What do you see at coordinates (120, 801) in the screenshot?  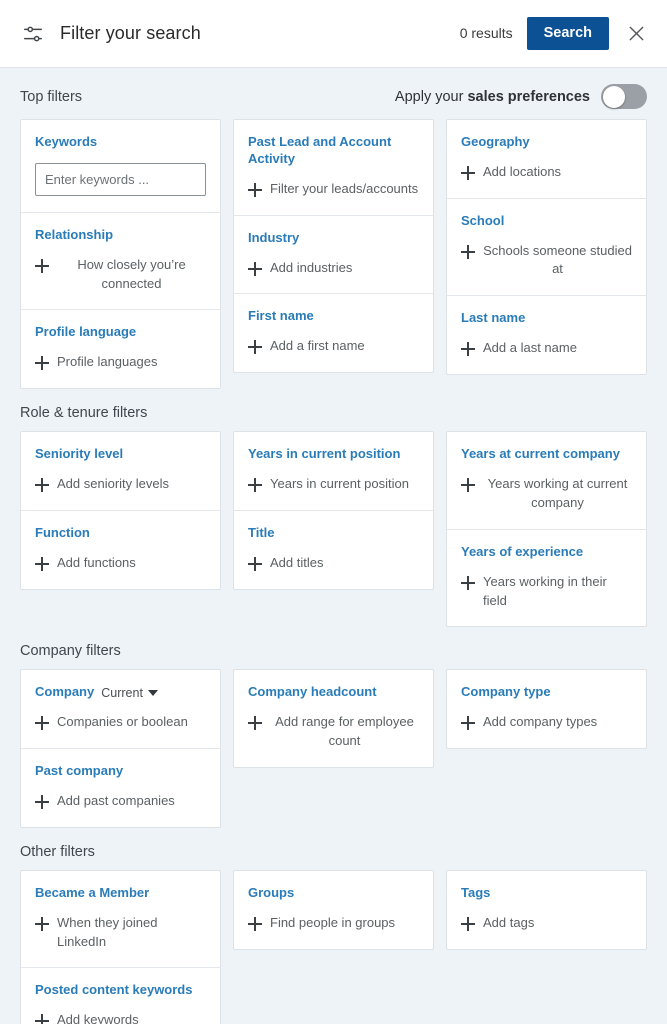 I see `add-filter-row-past-company: Add past companies` at bounding box center [120, 801].